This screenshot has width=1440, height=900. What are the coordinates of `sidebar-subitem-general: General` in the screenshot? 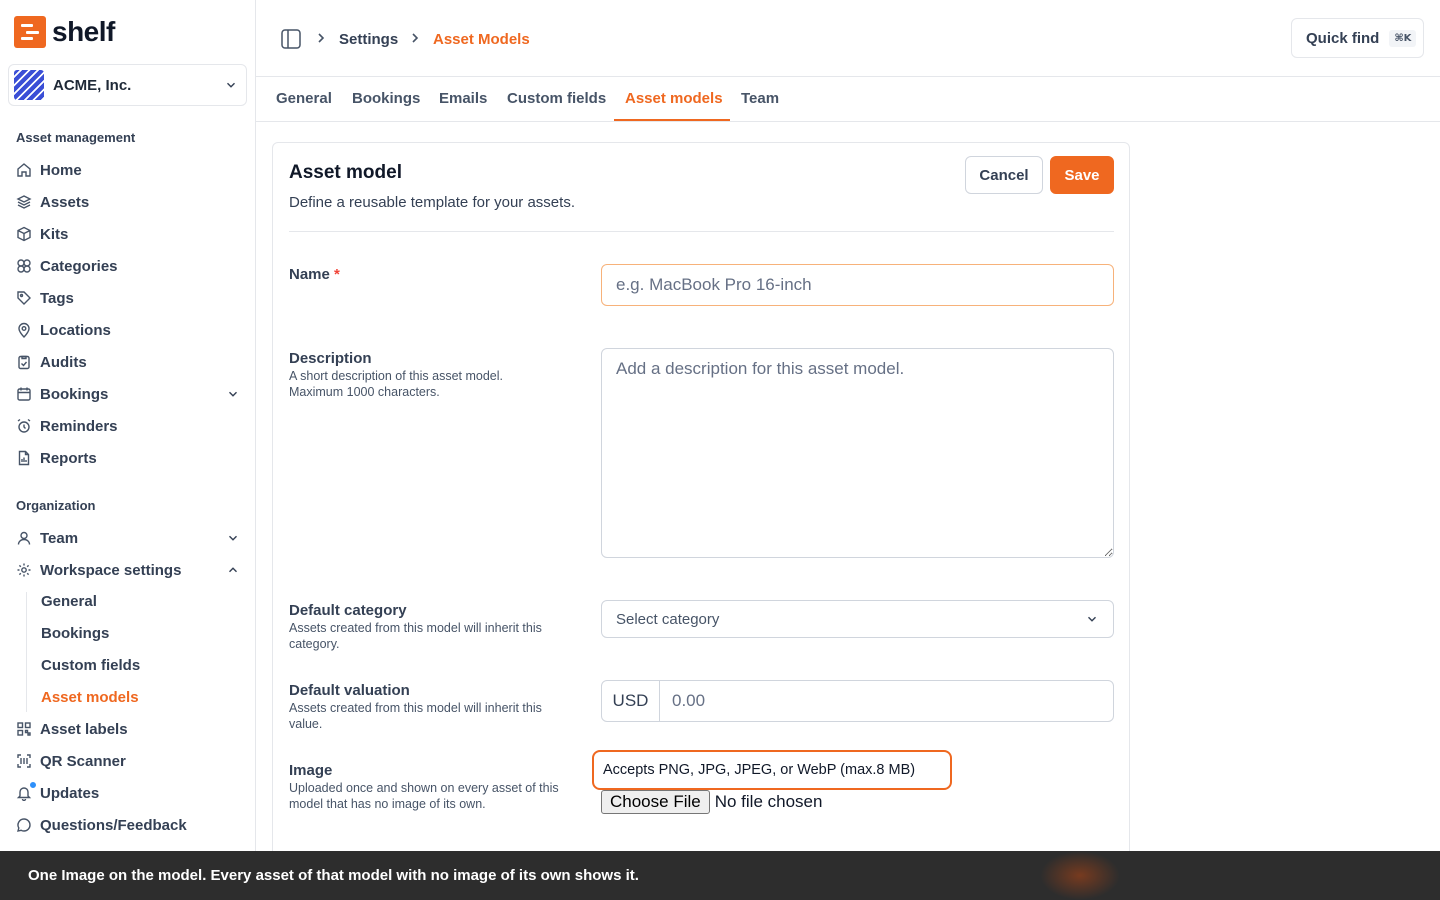 It's located at (69, 601).